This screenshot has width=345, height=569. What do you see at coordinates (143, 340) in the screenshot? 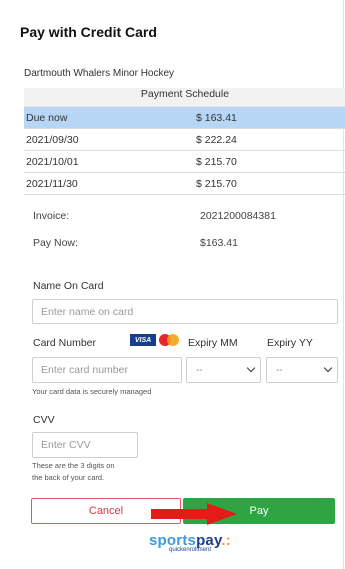
I see `visa-logo-icon: VISA` at bounding box center [143, 340].